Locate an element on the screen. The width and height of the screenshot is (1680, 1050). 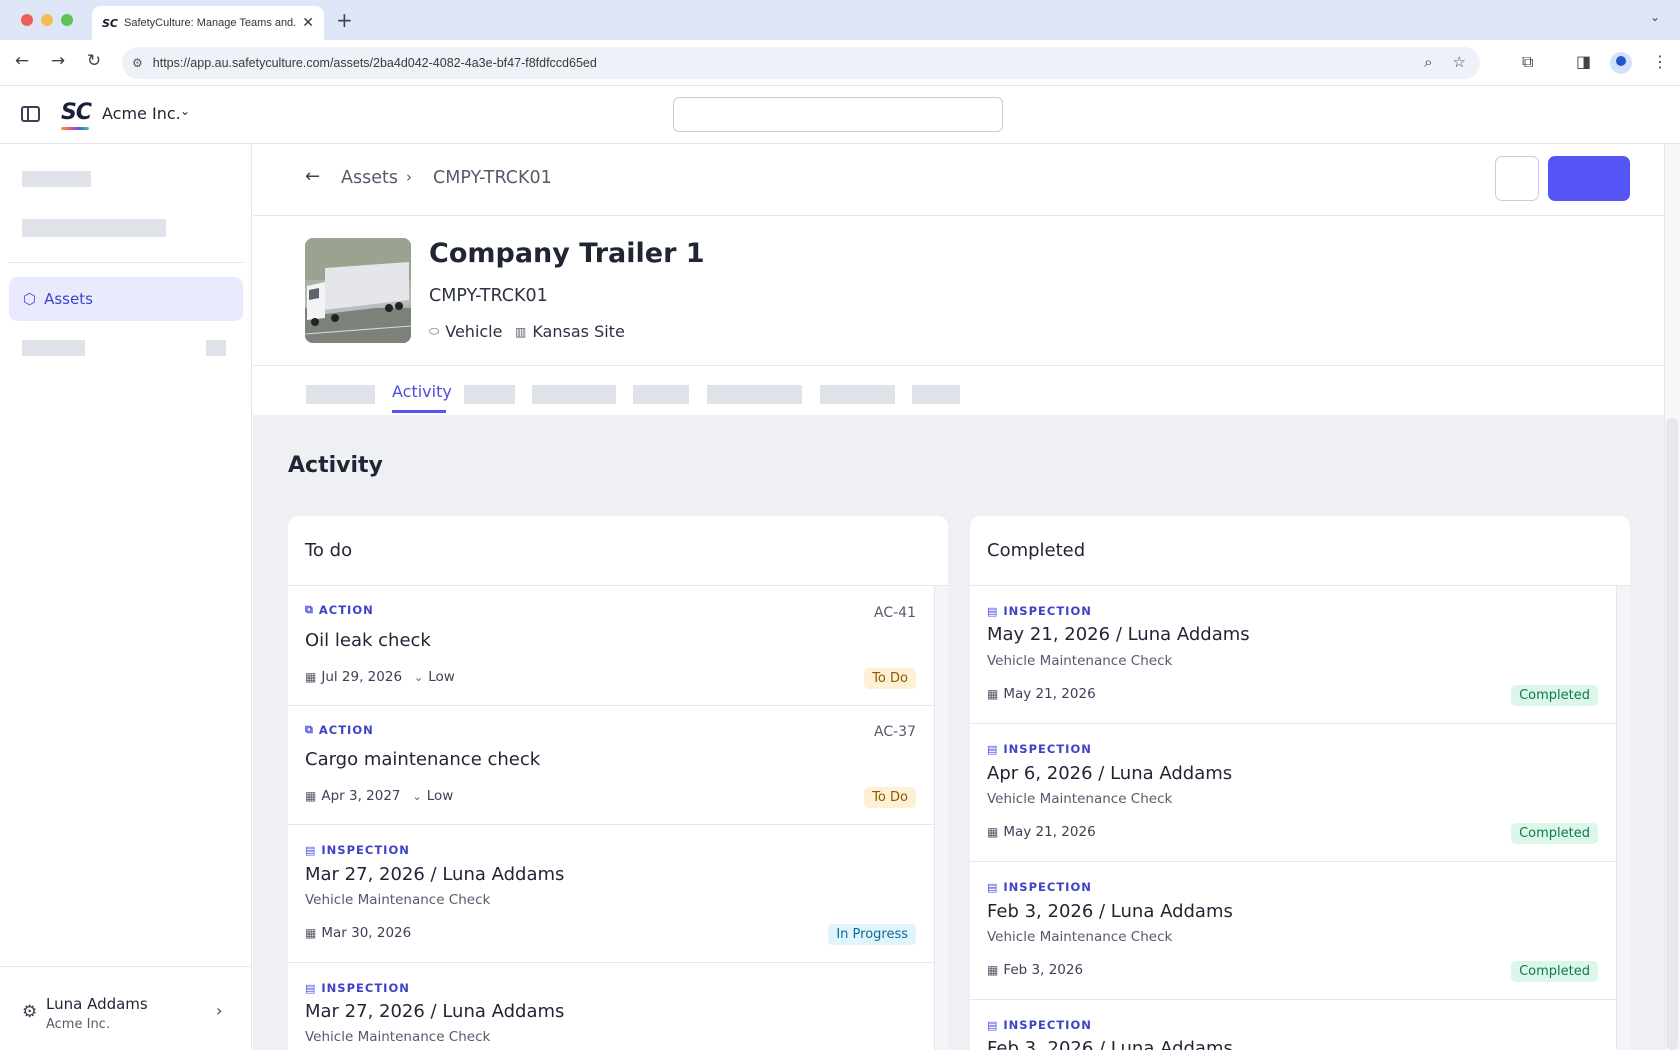
minimize-window-button is located at coordinates (47, 20).